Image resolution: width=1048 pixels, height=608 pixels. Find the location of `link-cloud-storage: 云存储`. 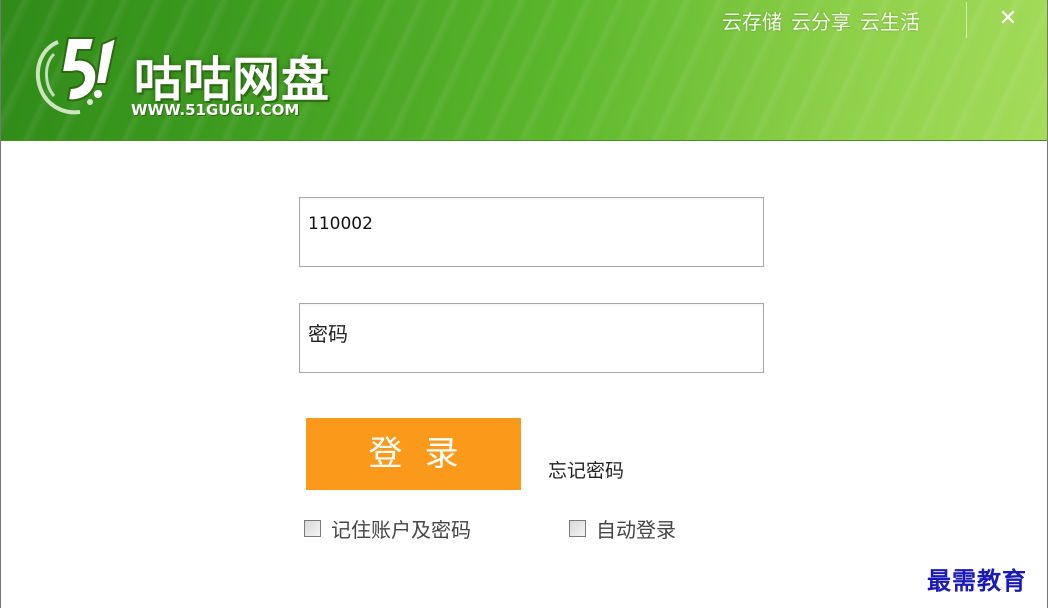

link-cloud-storage: 云存储 is located at coordinates (752, 20).